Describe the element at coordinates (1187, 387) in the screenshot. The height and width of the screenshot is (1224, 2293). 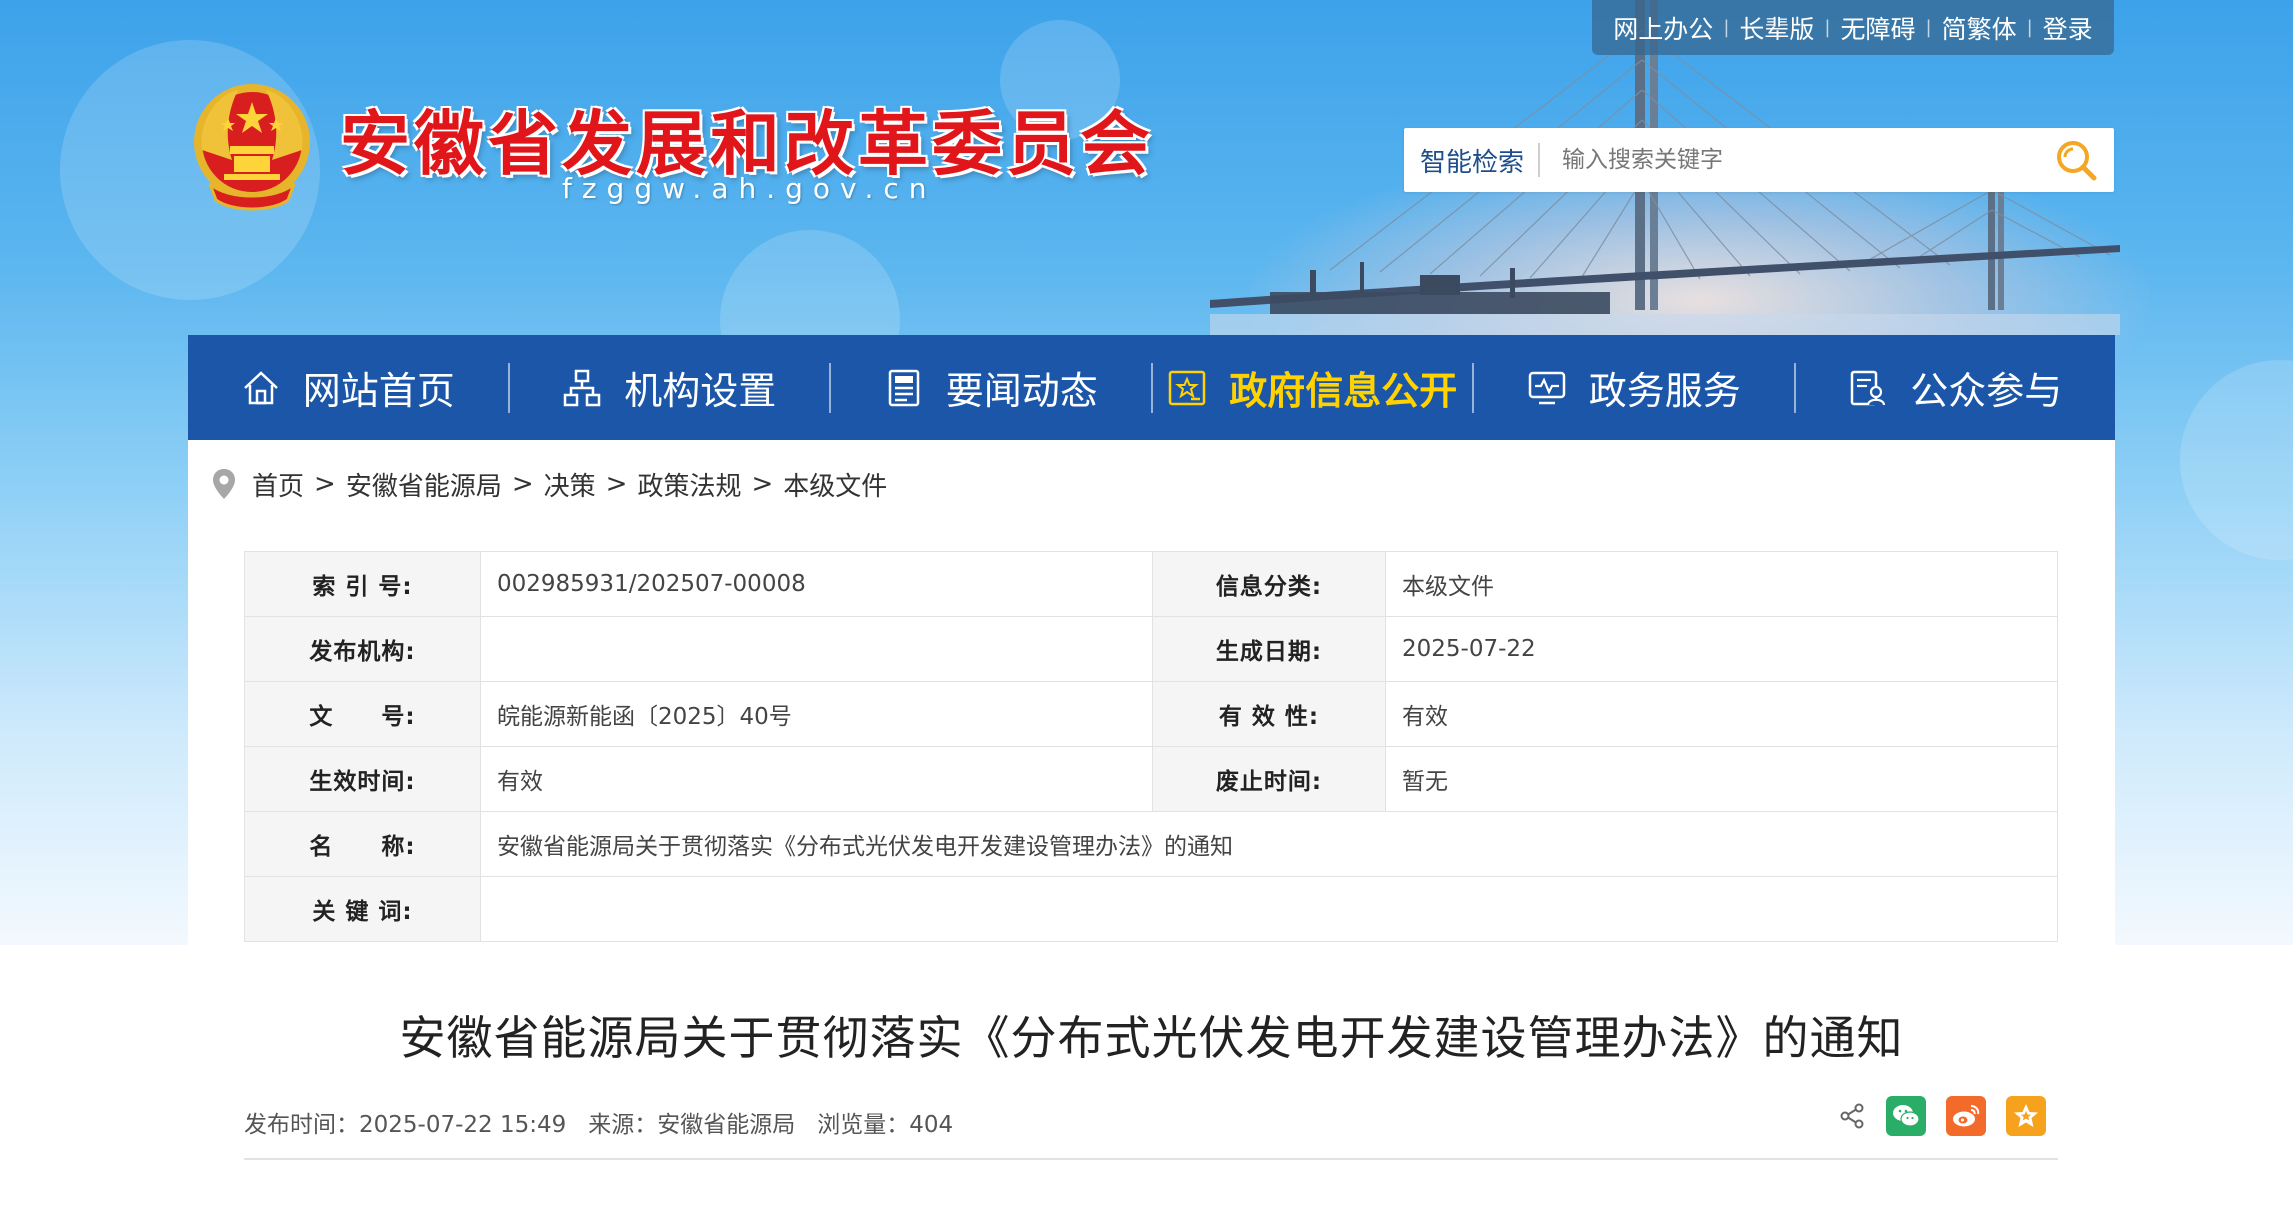
I see `info-disclosure-icon` at that location.